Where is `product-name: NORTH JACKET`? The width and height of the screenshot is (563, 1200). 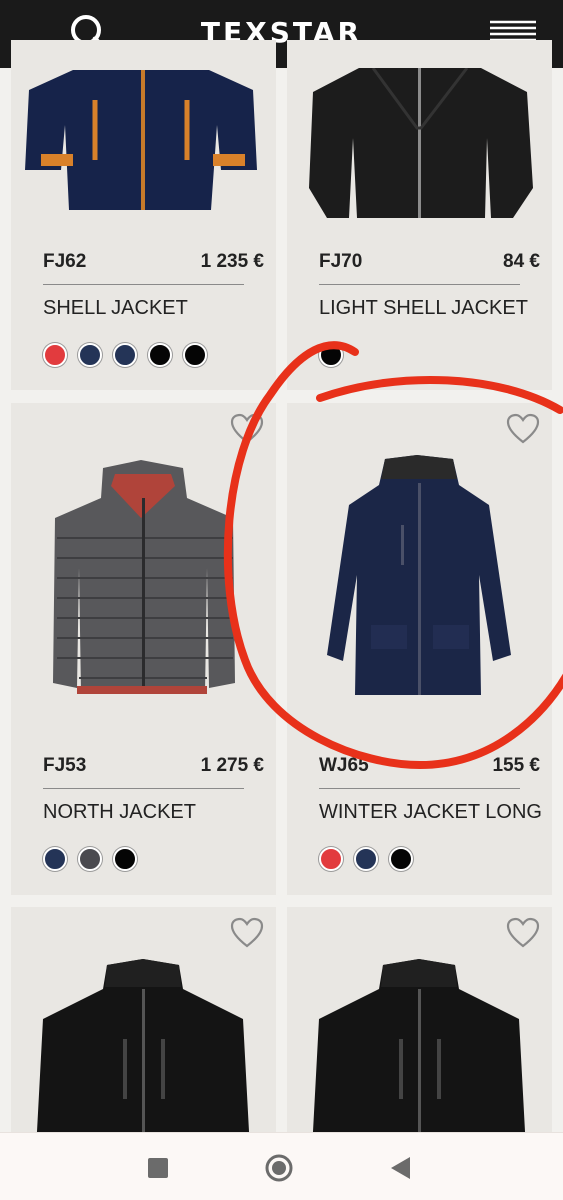
product-name: NORTH JACKET is located at coordinates (119, 812).